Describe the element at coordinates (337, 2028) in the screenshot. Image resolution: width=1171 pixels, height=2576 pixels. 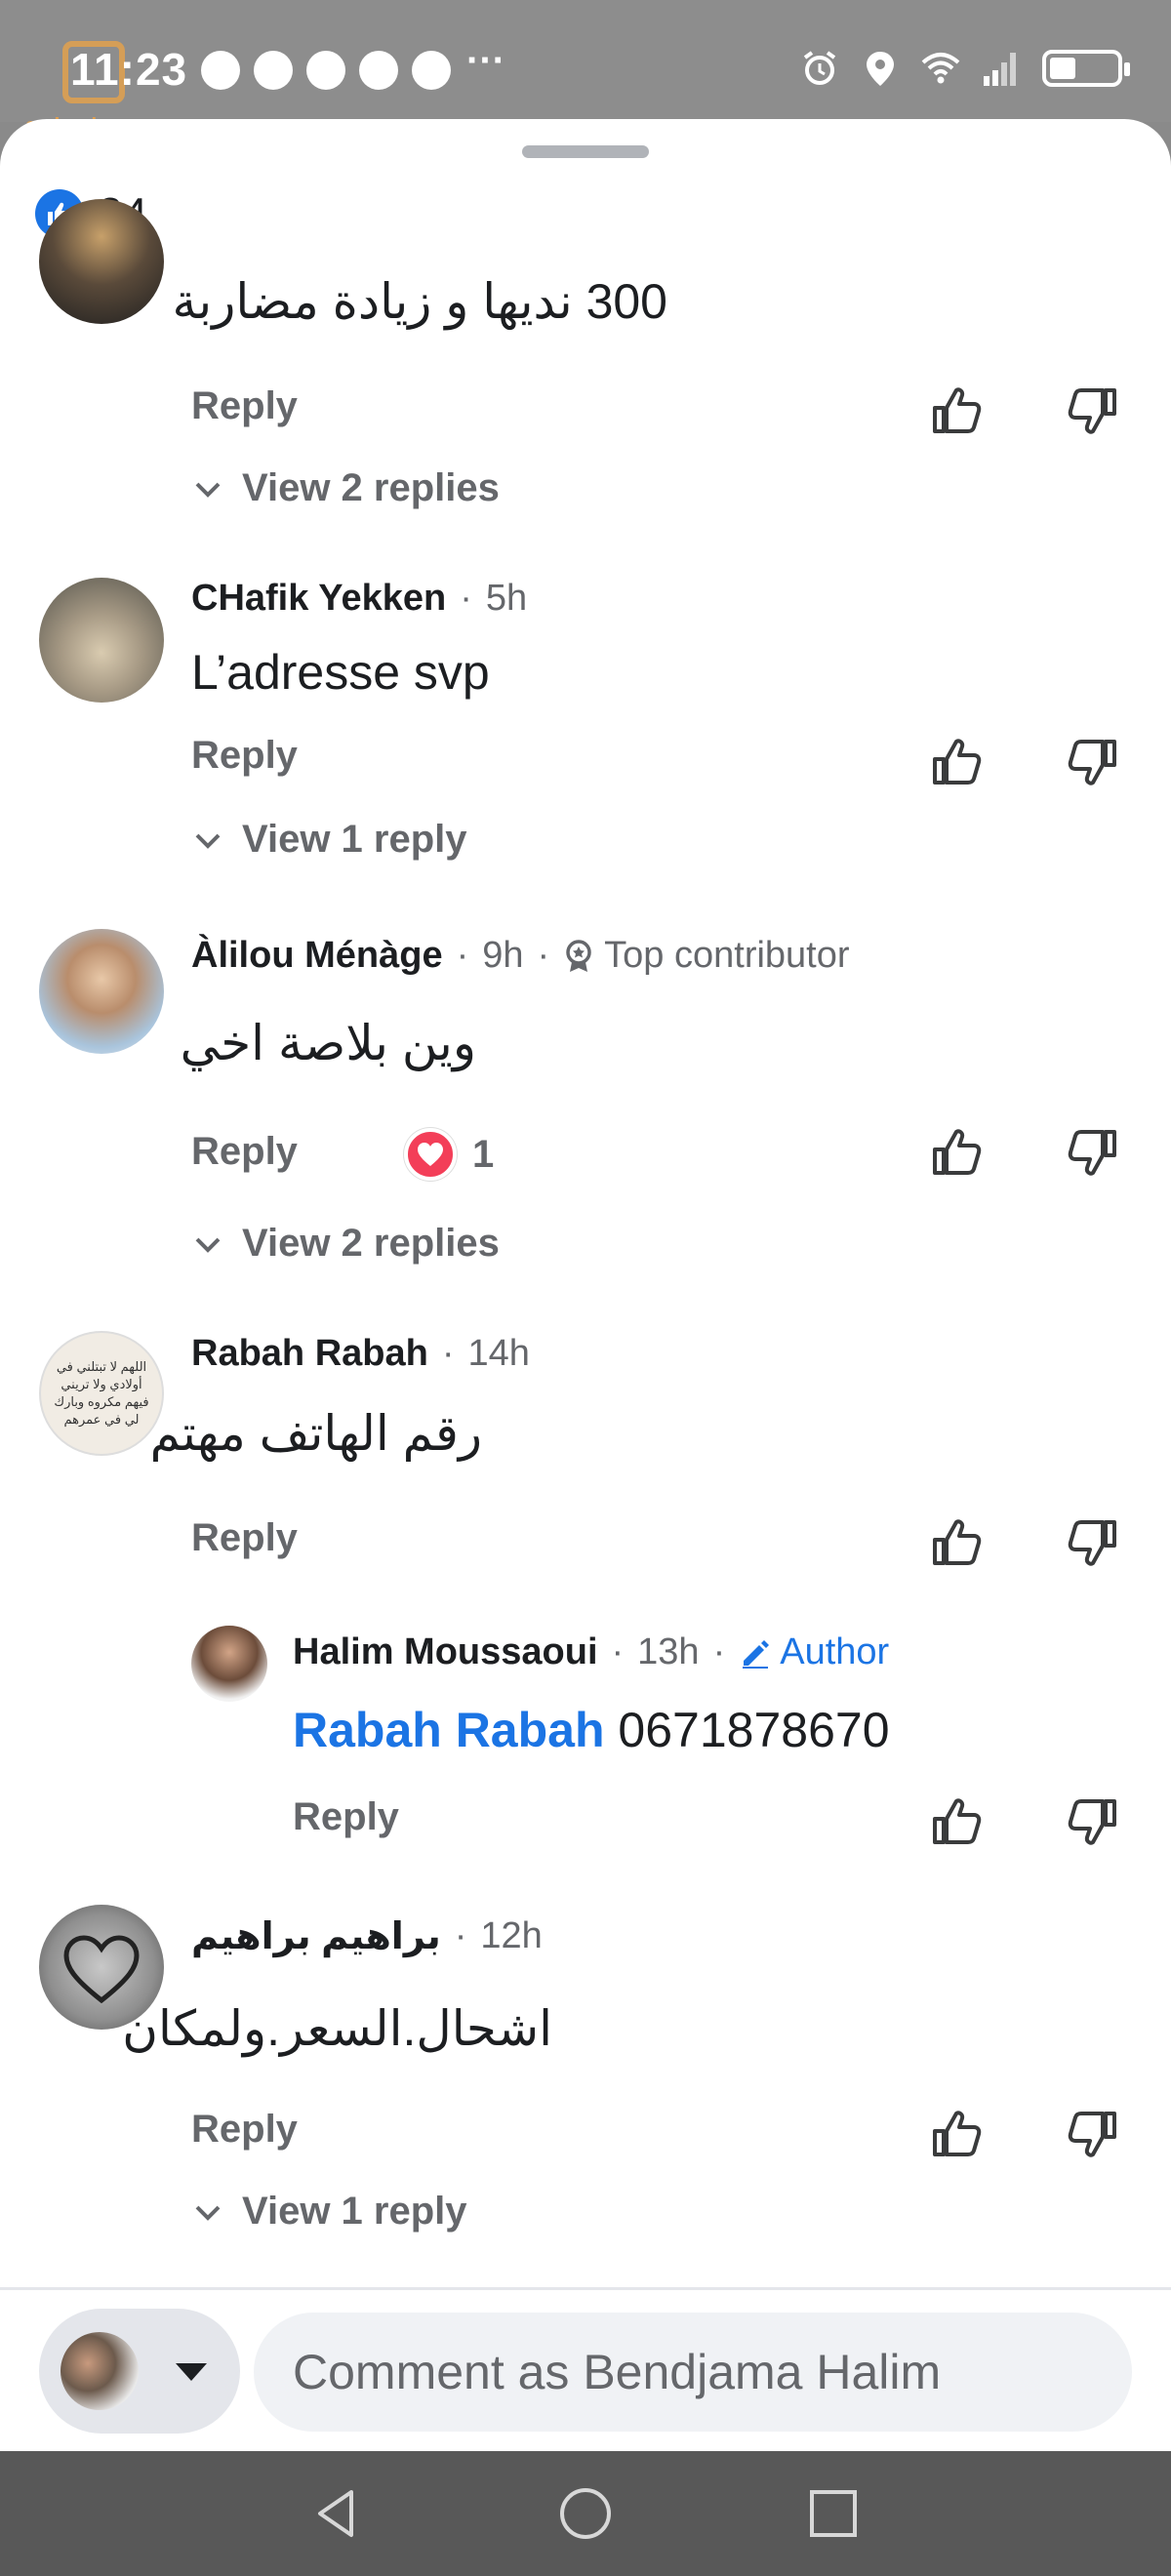
I see `comment-body: اشحال.السعر.ولمكان` at that location.